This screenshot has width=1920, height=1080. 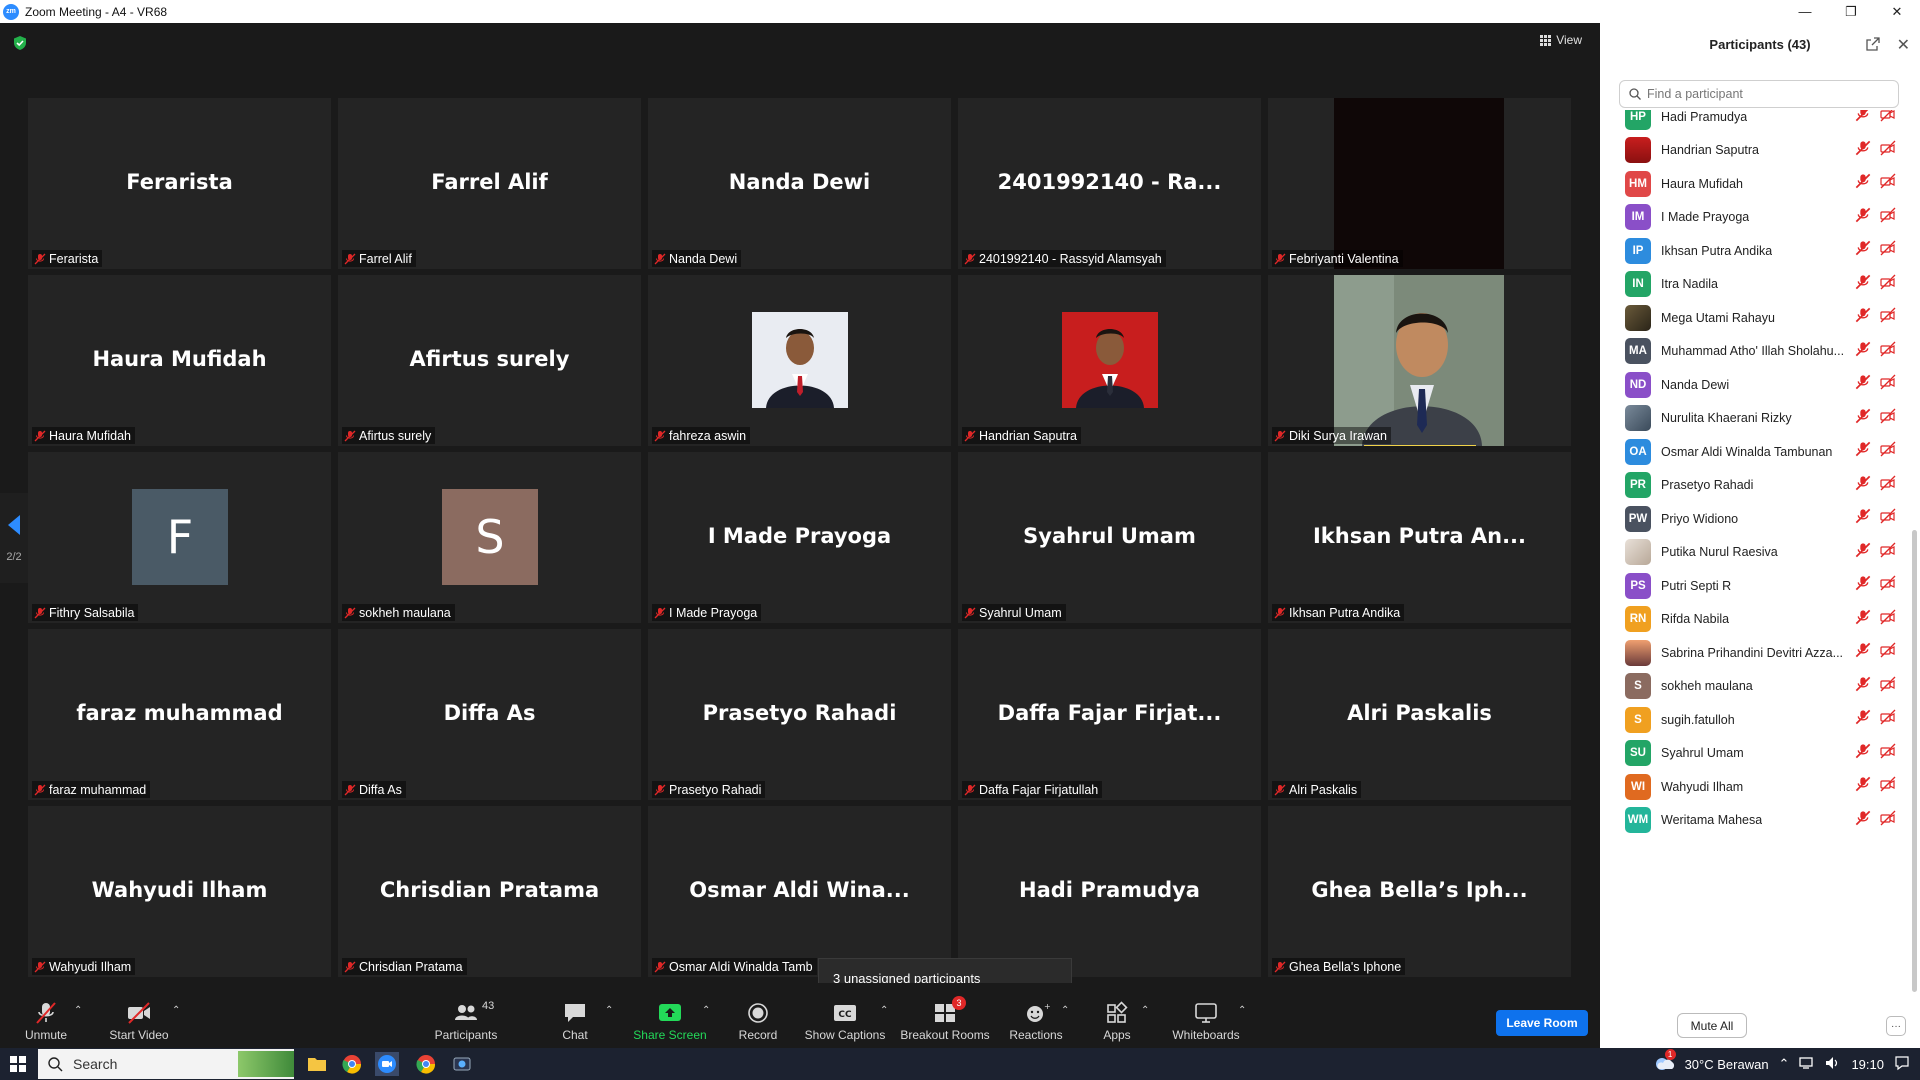 What do you see at coordinates (1851, 11) in the screenshot?
I see `maximize-button: ❐` at bounding box center [1851, 11].